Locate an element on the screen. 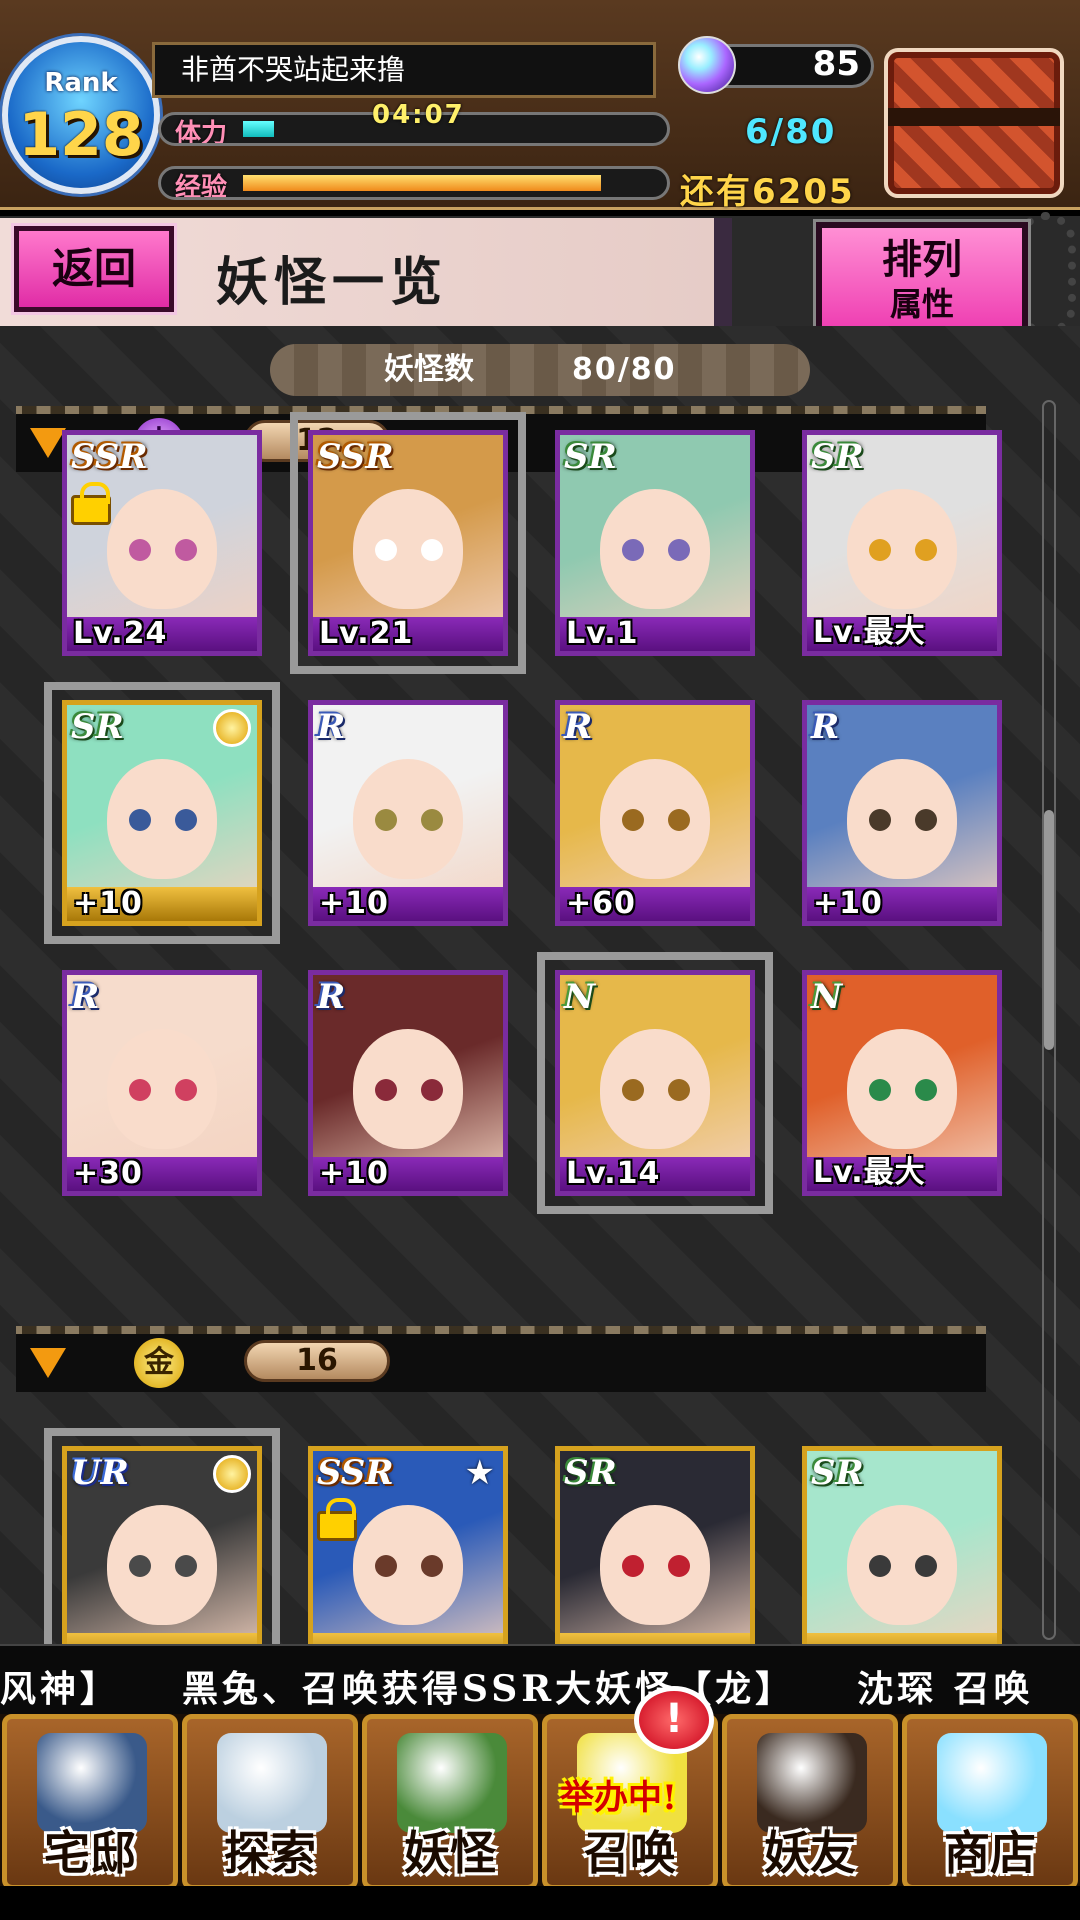  sort-button: 排列 属性 is located at coordinates (922, 281).